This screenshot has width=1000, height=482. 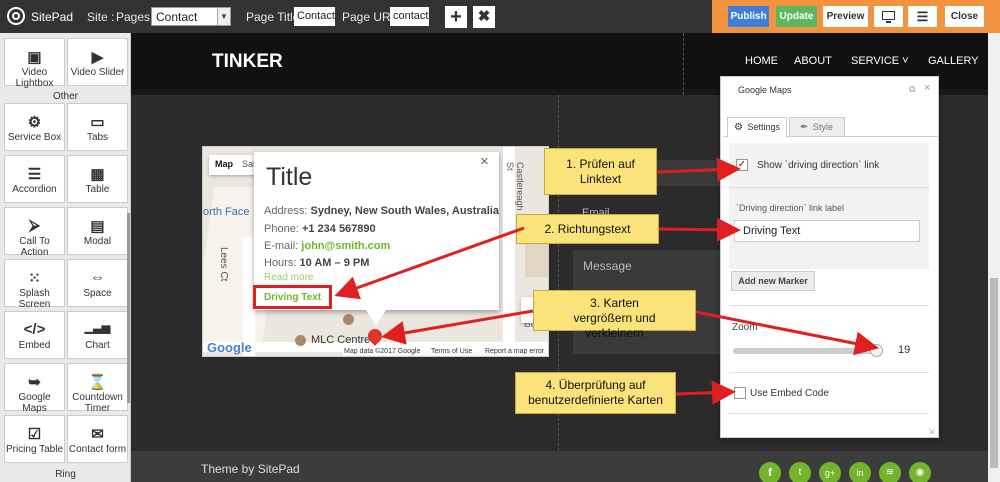 I want to click on arrow-note3-to-slider, so click(x=787, y=333).